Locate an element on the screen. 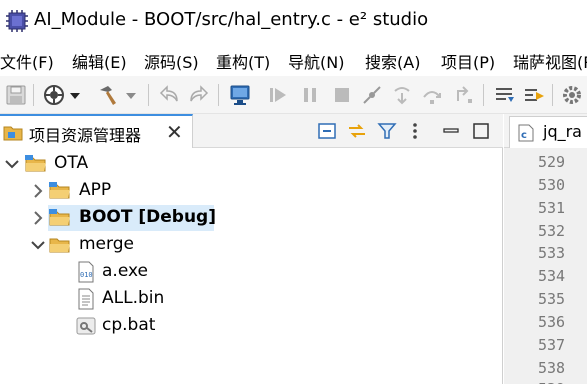 The image size is (587, 384). view-menu-icon is located at coordinates (415, 131).